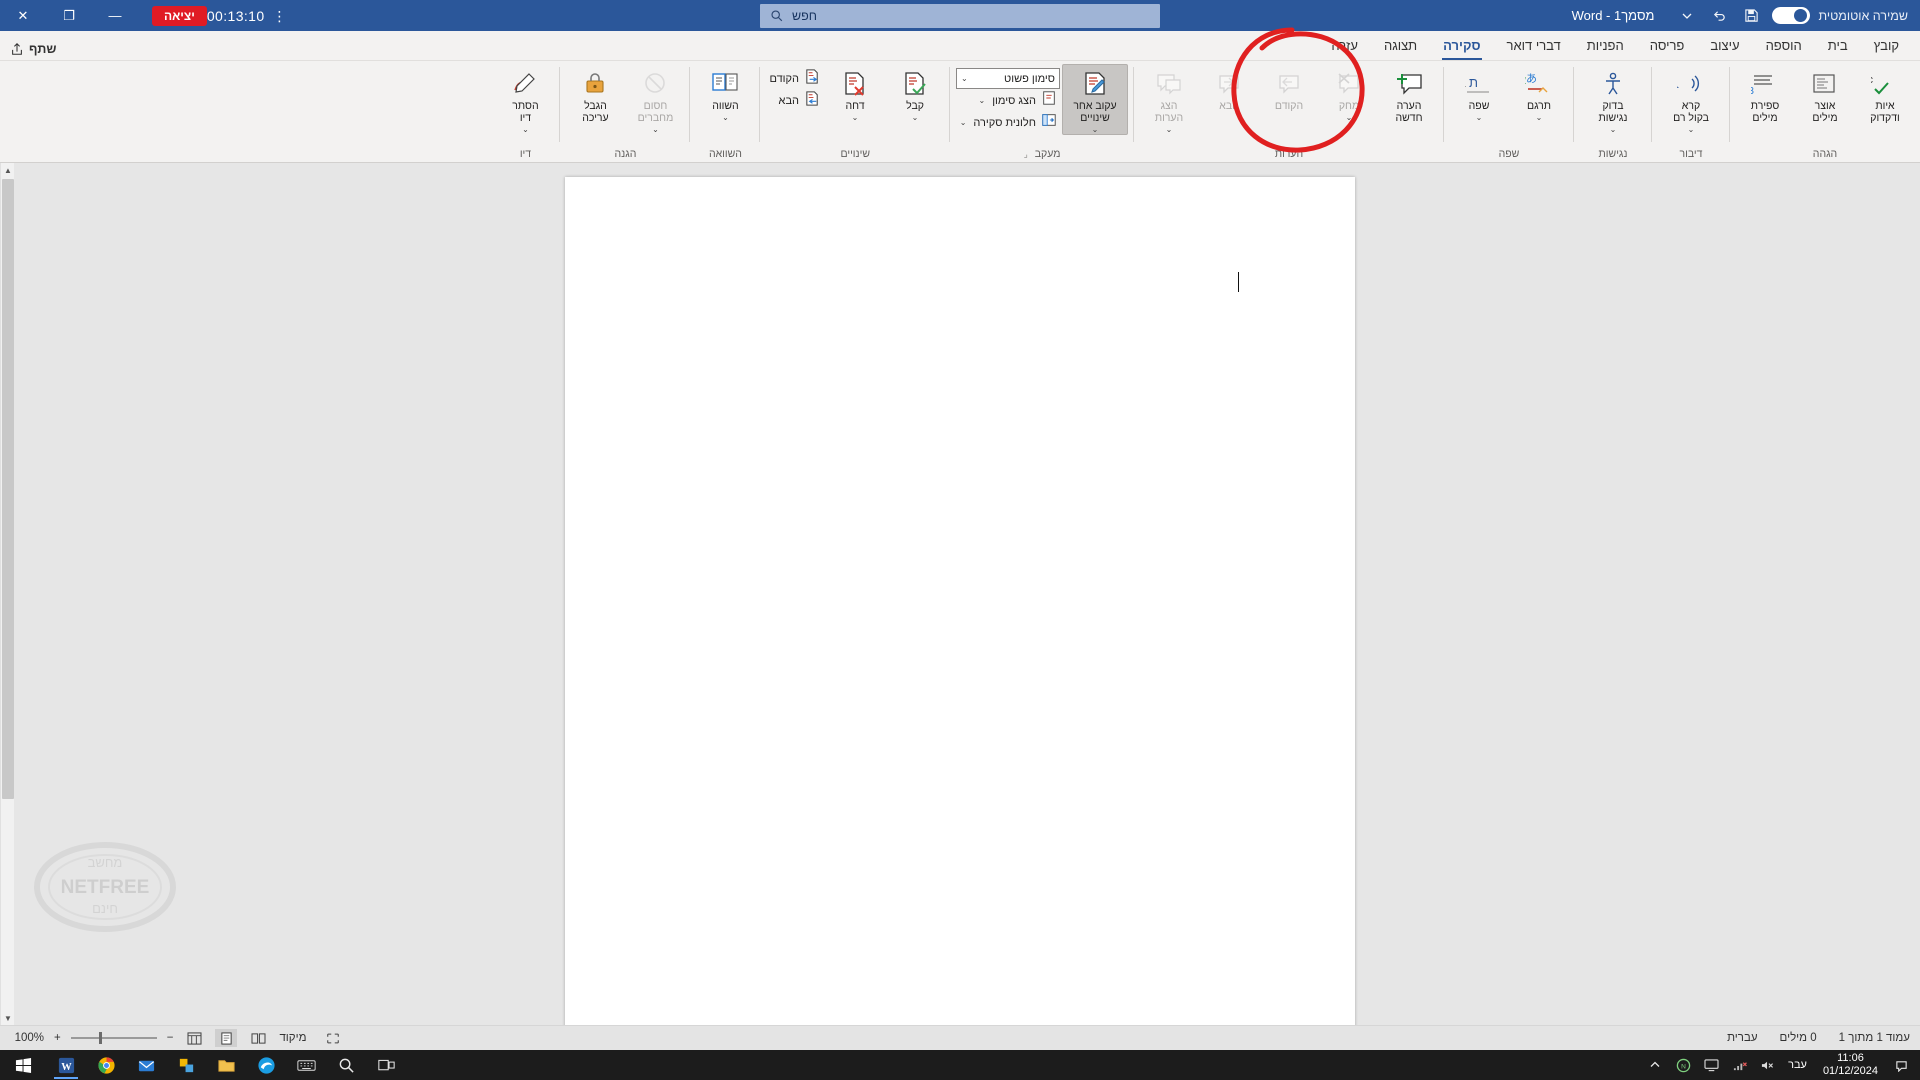 This screenshot has height=1080, width=1920. What do you see at coordinates (1742, 1038) in the screenshot?
I see `language-status: עברית` at bounding box center [1742, 1038].